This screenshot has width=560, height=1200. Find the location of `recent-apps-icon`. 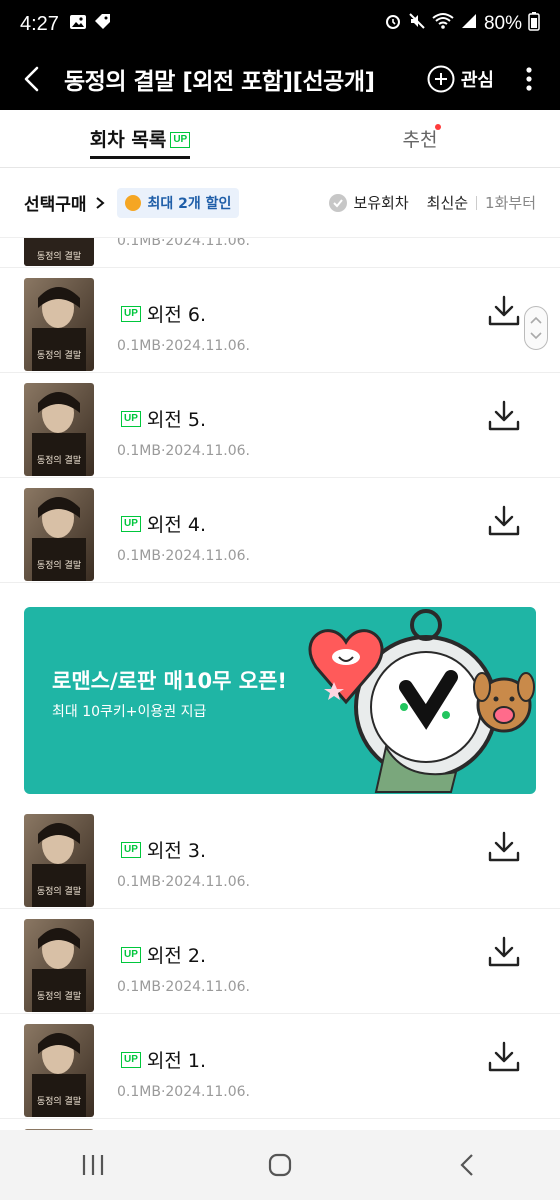

recent-apps-icon is located at coordinates (93, 1165).